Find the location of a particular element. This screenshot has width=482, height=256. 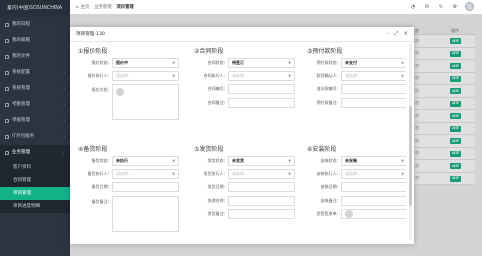

briefcase-icon is located at coordinates (7, 153).